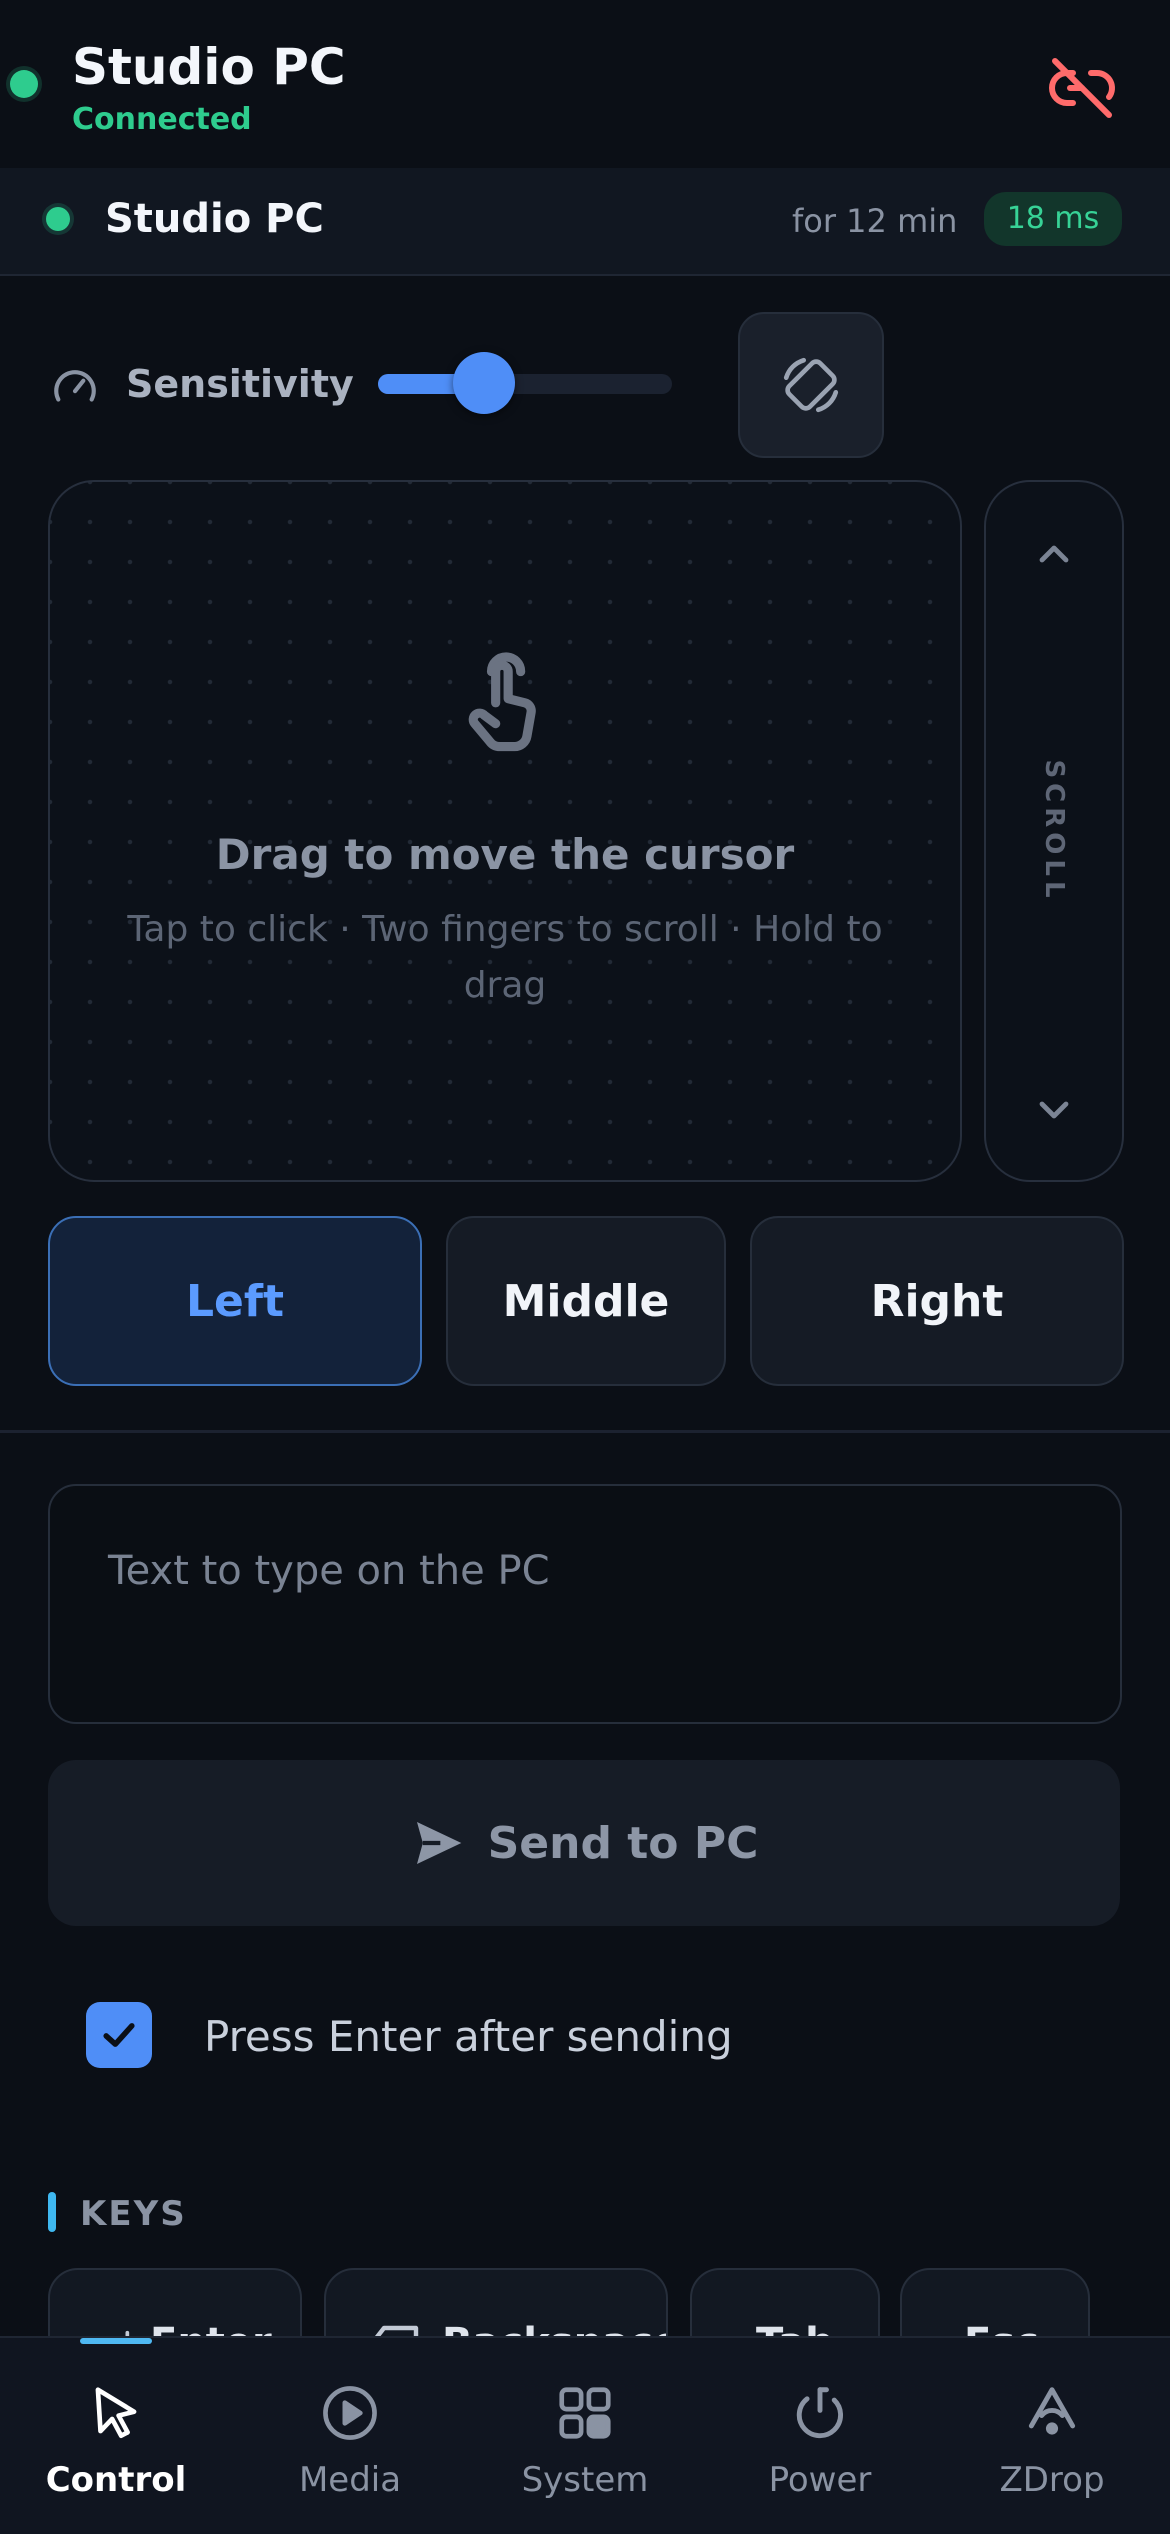 This screenshot has width=1170, height=2534. I want to click on tab-control-label: Control, so click(116, 2480).